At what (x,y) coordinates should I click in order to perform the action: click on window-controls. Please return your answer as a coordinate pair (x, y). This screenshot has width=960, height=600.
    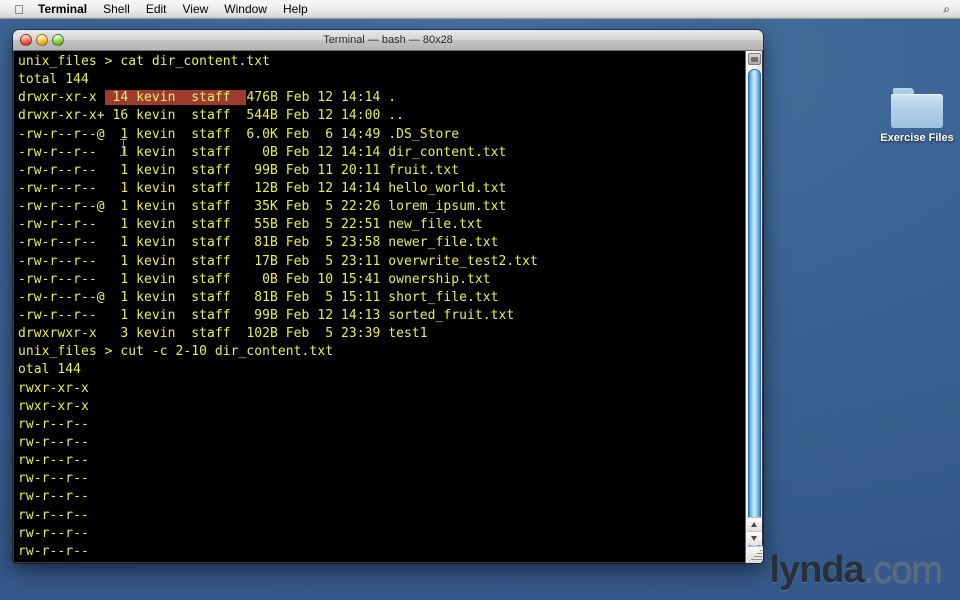
    Looking at the image, I should click on (38, 40).